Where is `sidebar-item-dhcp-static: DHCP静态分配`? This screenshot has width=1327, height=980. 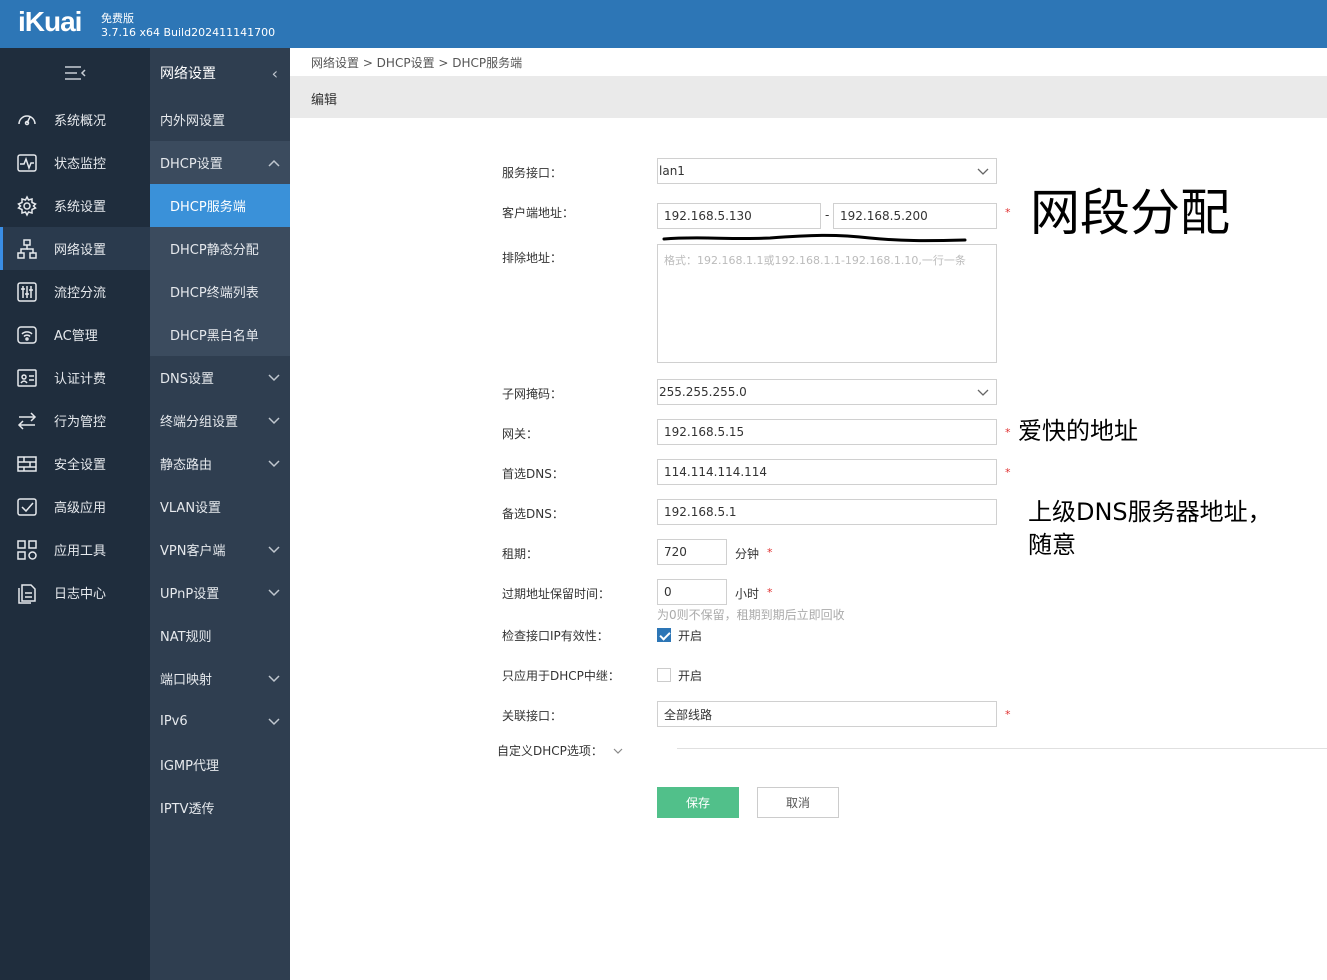 sidebar-item-dhcp-static: DHCP静态分配 is located at coordinates (220, 248).